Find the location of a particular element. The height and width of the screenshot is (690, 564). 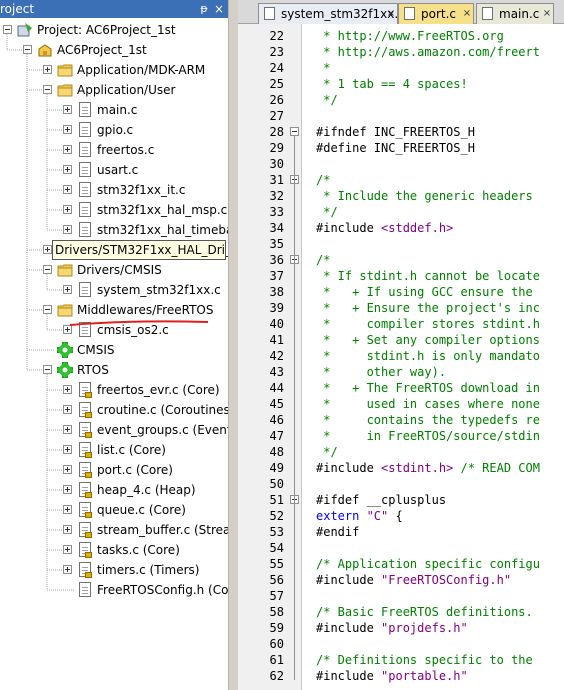

tab-port: port.c × is located at coordinates (436, 13).